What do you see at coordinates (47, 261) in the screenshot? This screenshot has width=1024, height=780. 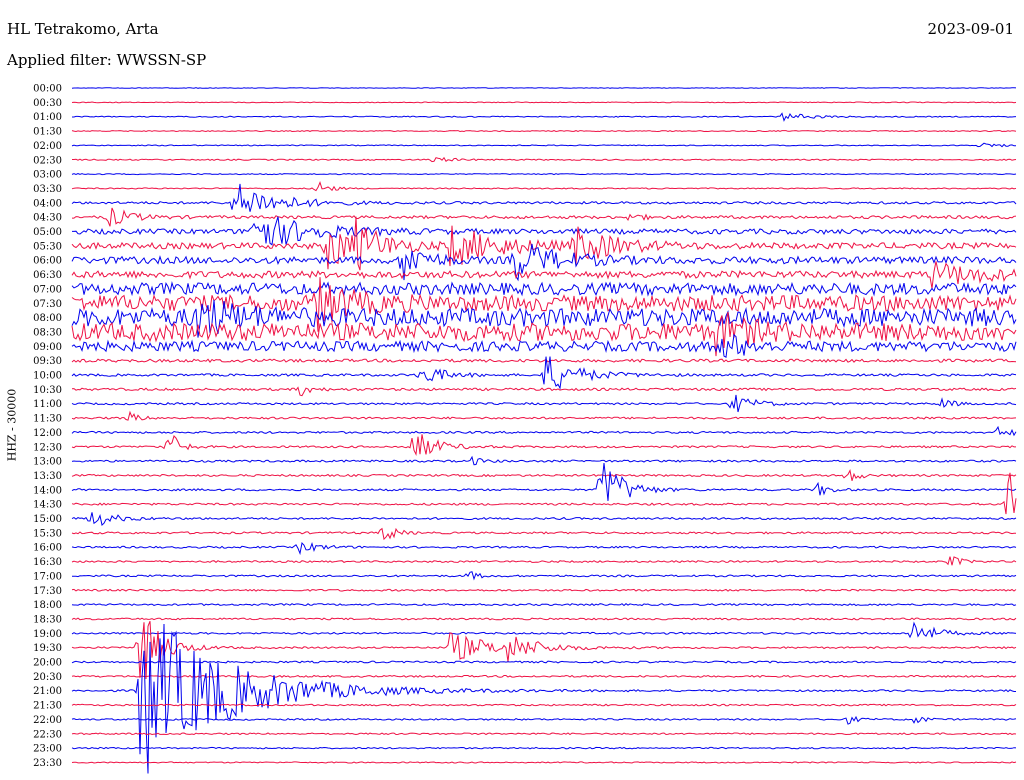 I see `time-label: 06:00` at bounding box center [47, 261].